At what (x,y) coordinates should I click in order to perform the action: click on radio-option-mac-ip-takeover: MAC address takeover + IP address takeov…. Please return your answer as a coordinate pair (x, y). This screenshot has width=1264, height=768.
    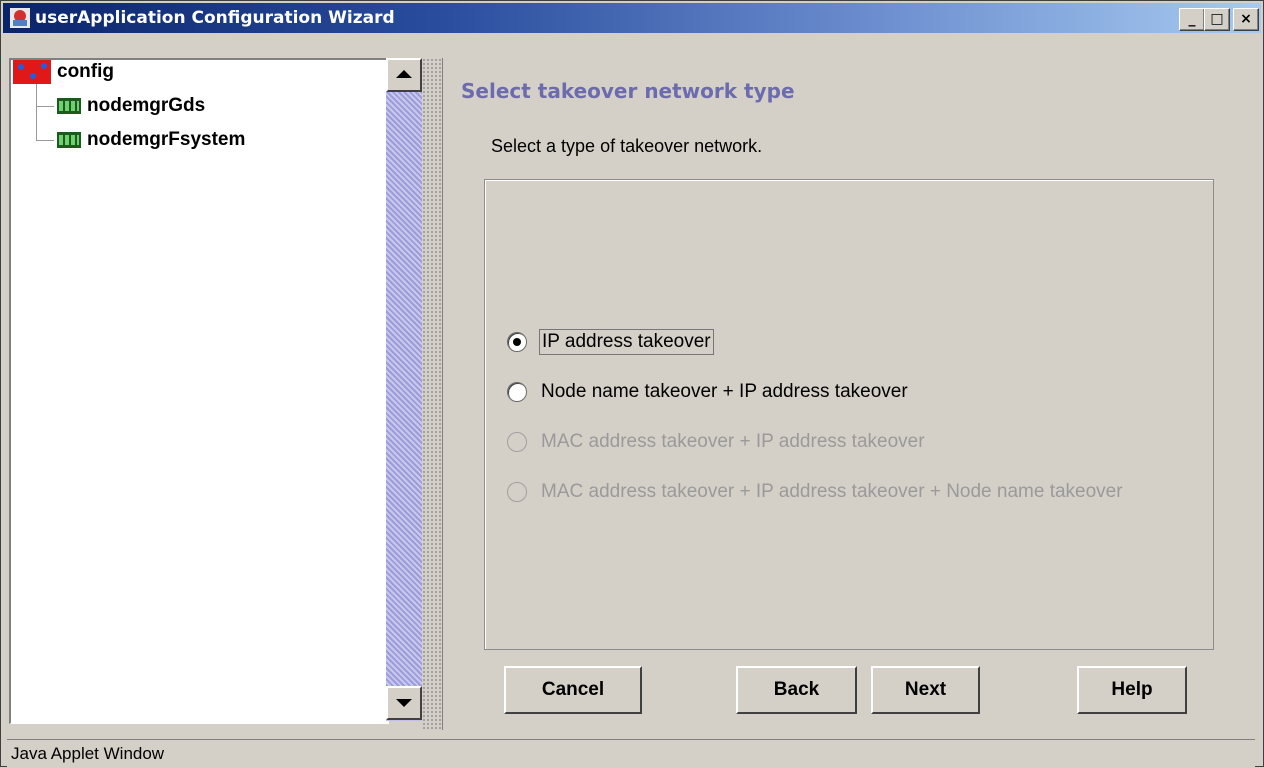
    Looking at the image, I should click on (717, 442).